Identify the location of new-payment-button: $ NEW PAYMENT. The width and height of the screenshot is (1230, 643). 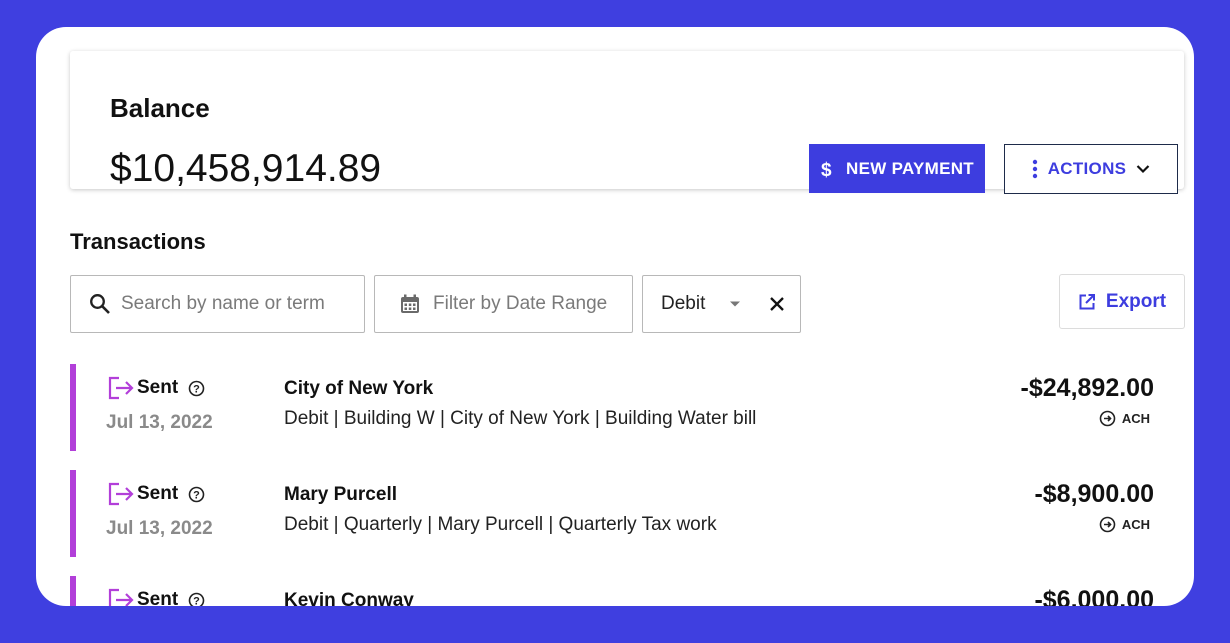
(897, 168).